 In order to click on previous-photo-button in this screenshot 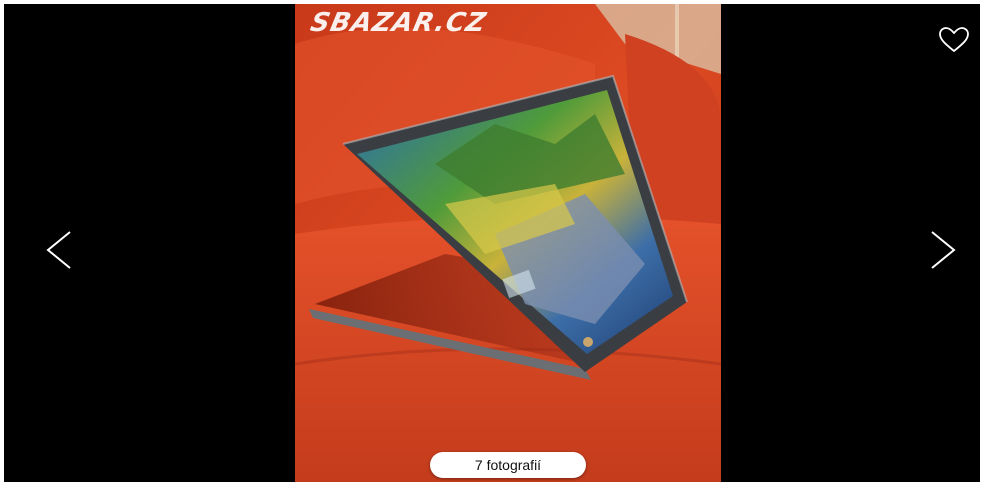, I will do `click(60, 250)`.